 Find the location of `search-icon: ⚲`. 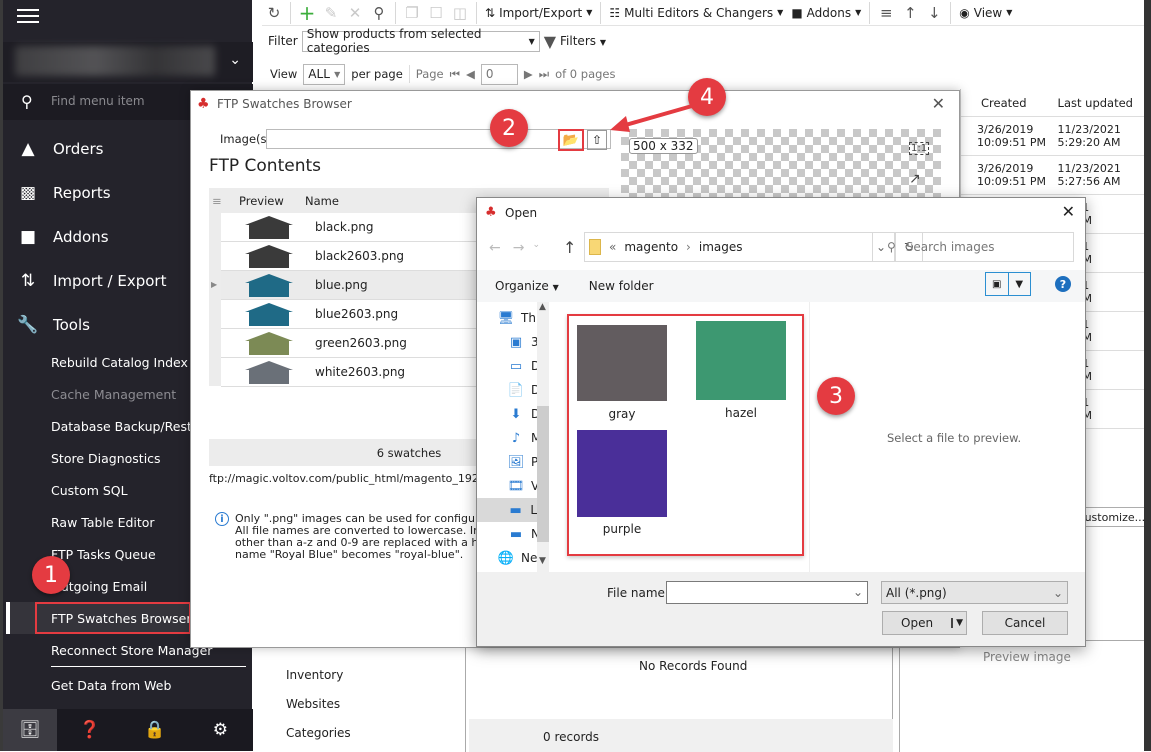

search-icon: ⚲ is located at coordinates (379, 13).